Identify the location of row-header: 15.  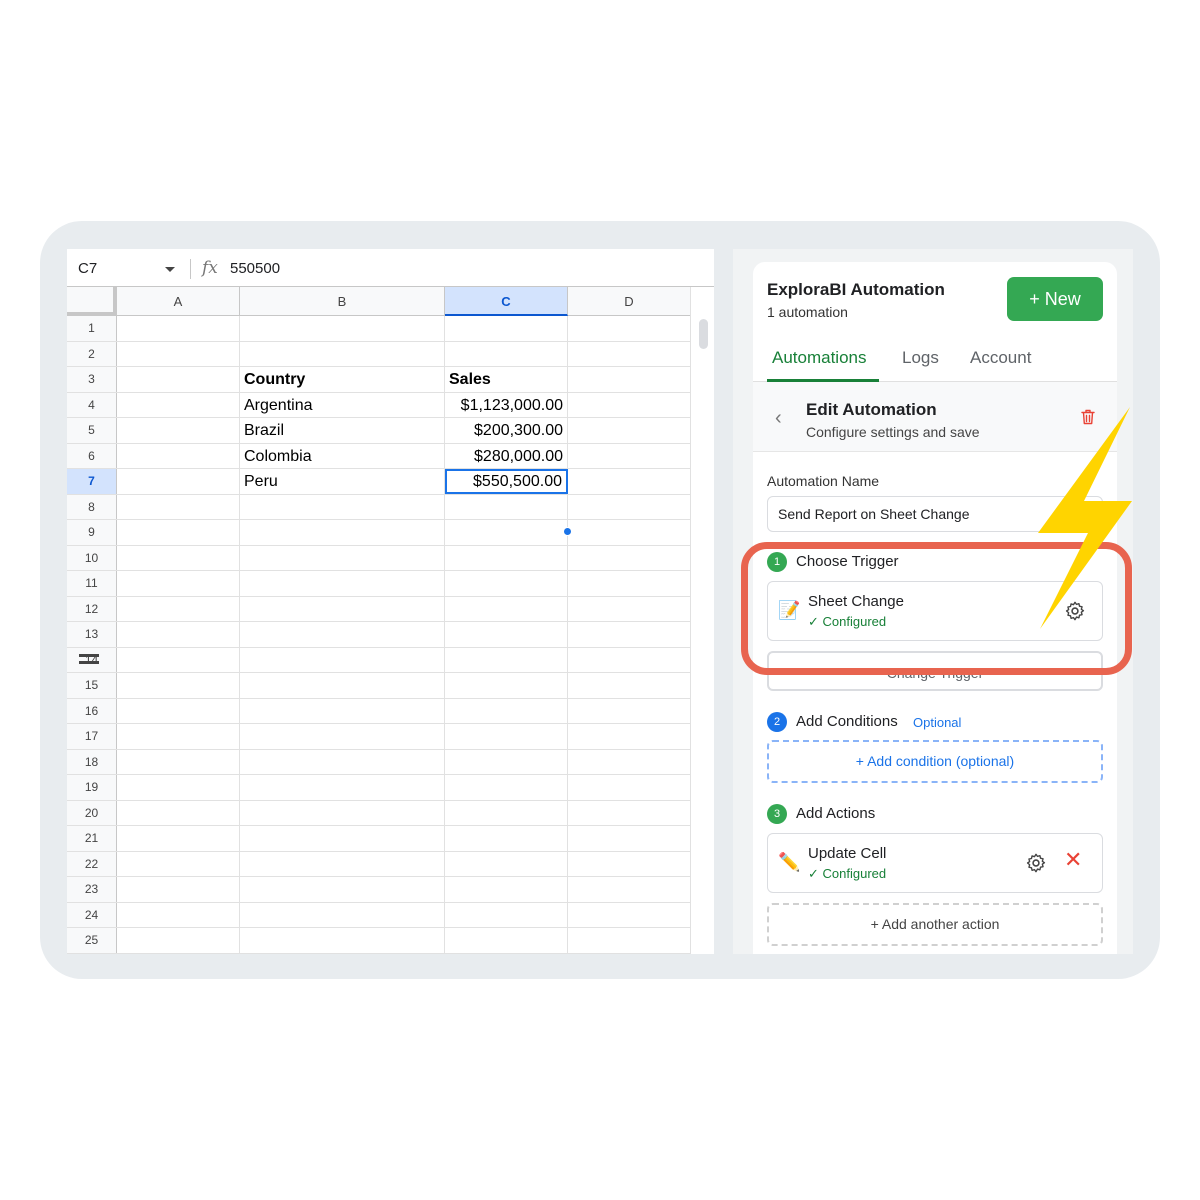
(92, 685).